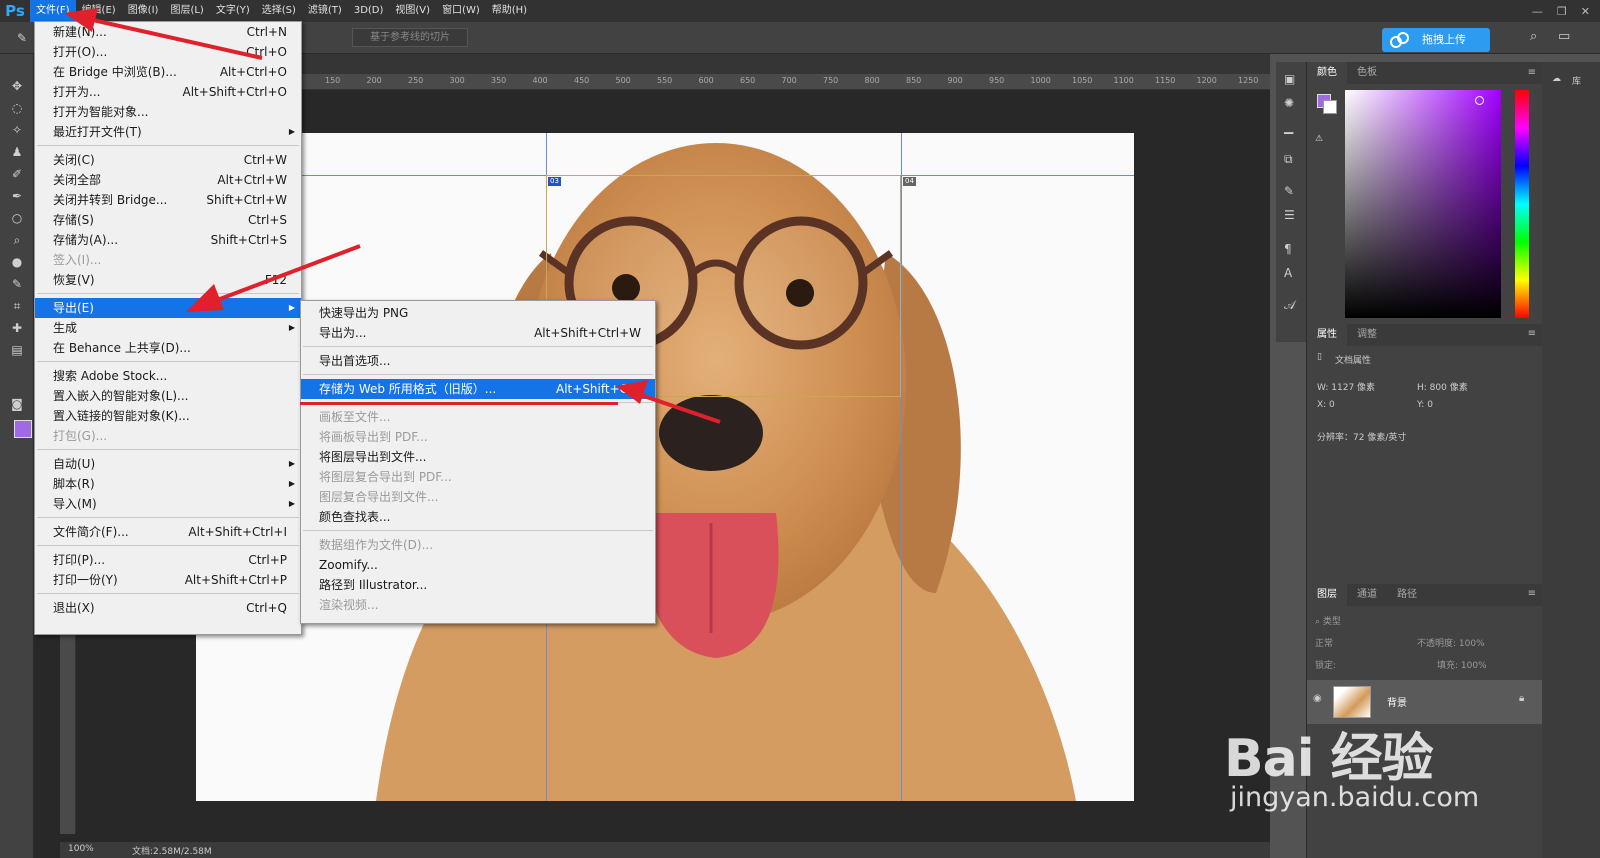  Describe the element at coordinates (168, 580) in the screenshot. I see `menu-item-print-one-copy: 打印一份(Y) Alt+Shift+Ctrl+P` at that location.